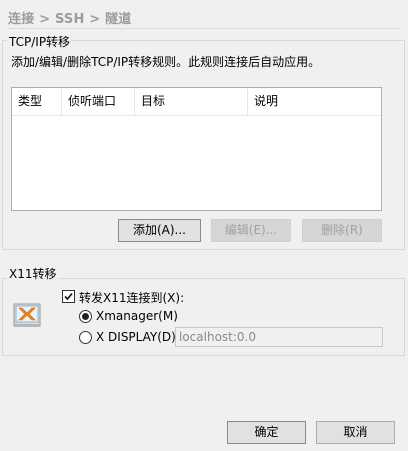 The height and width of the screenshot is (451, 408). I want to click on breadcrumb: 连接 > SSH > 隧道, so click(70, 19).